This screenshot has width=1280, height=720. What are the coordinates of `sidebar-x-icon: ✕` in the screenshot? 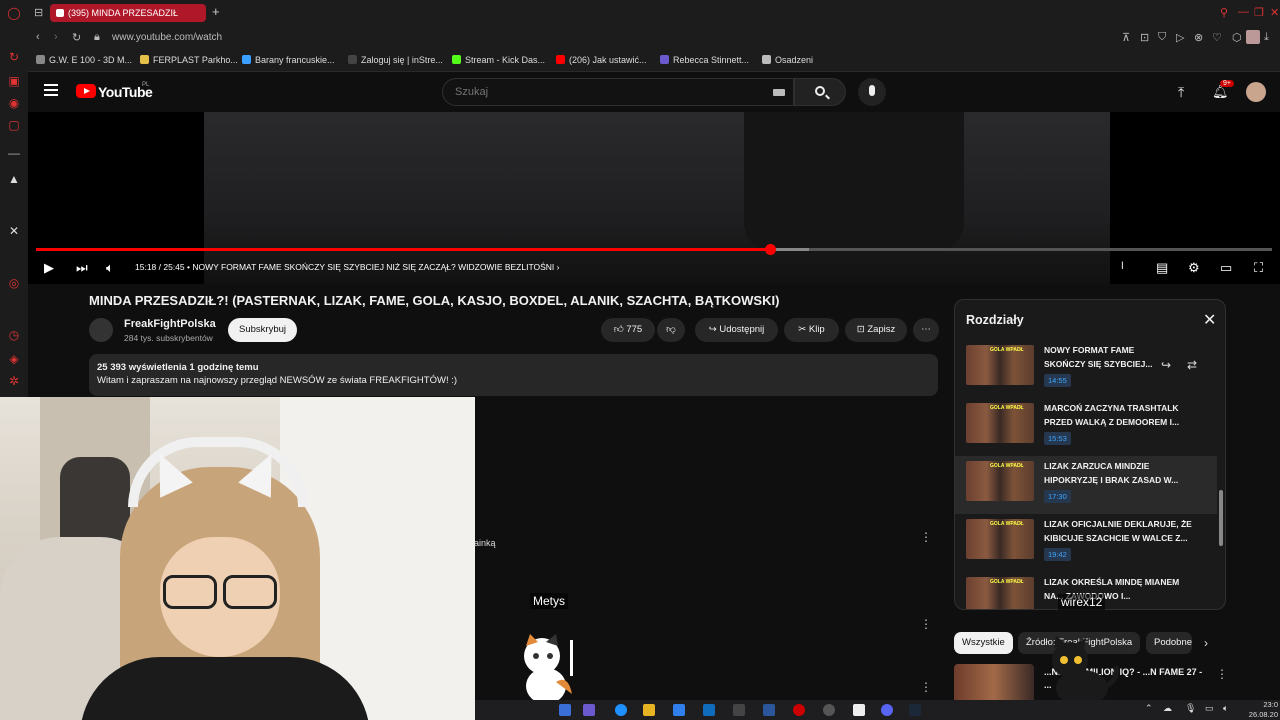 It's located at (14, 231).